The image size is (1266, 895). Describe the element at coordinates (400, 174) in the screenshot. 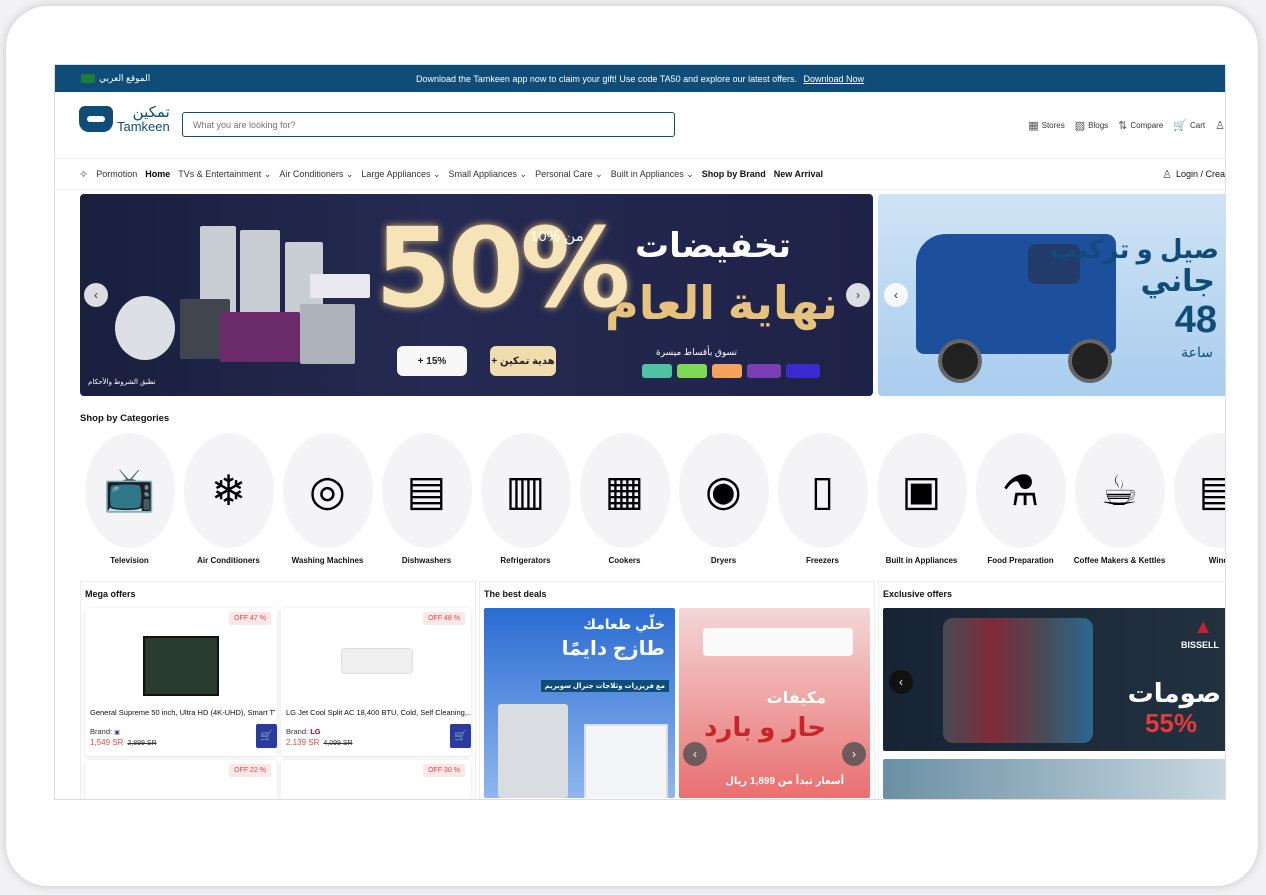

I see `nav-item-large-appliances: Large Appliances ⌄` at that location.